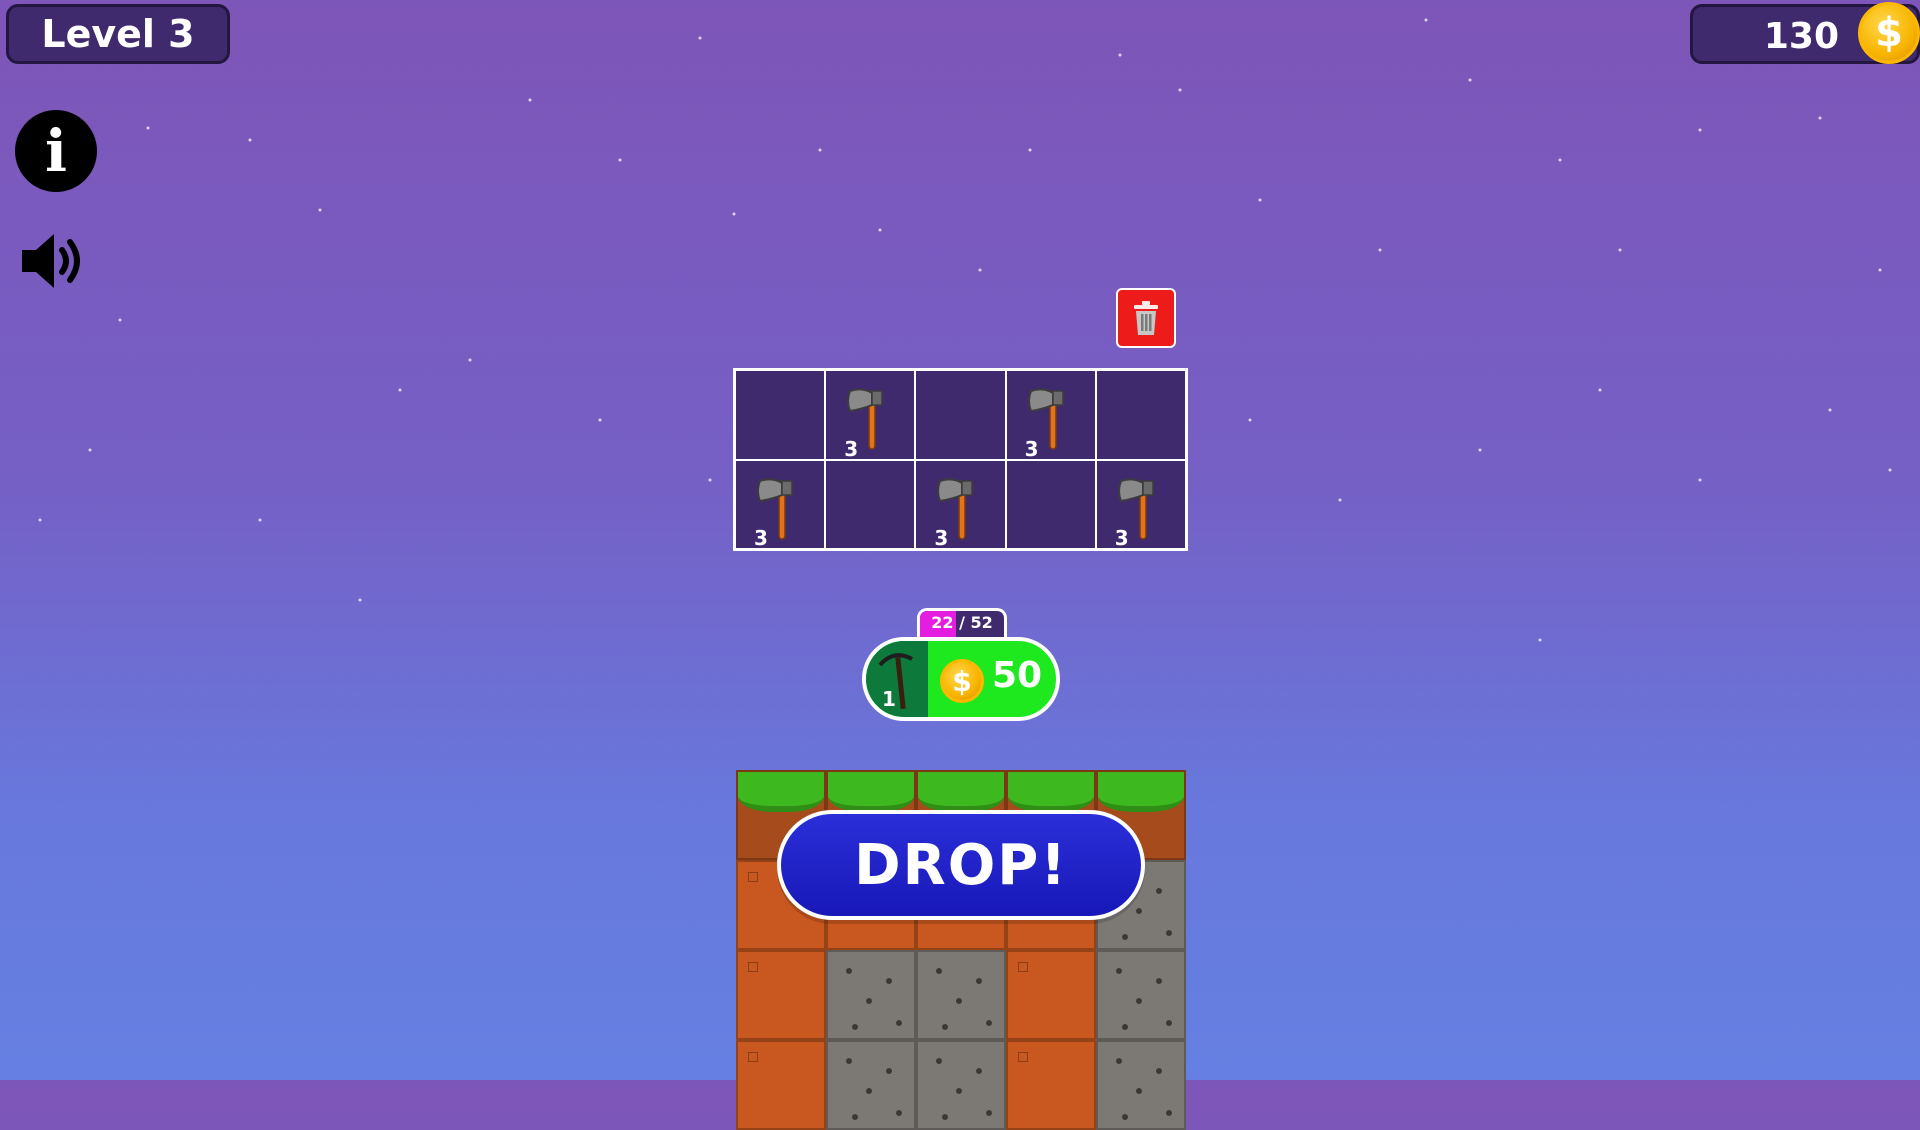 The image size is (1920, 1130). I want to click on merge-grid: 3 3 3 3 3, so click(960, 459).